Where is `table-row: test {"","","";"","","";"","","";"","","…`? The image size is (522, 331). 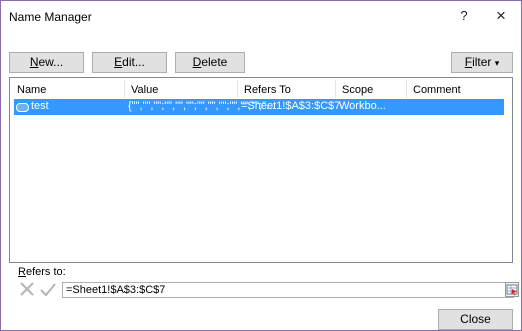 table-row: test {"","","";"","","";"","","";"","","… is located at coordinates (259, 107).